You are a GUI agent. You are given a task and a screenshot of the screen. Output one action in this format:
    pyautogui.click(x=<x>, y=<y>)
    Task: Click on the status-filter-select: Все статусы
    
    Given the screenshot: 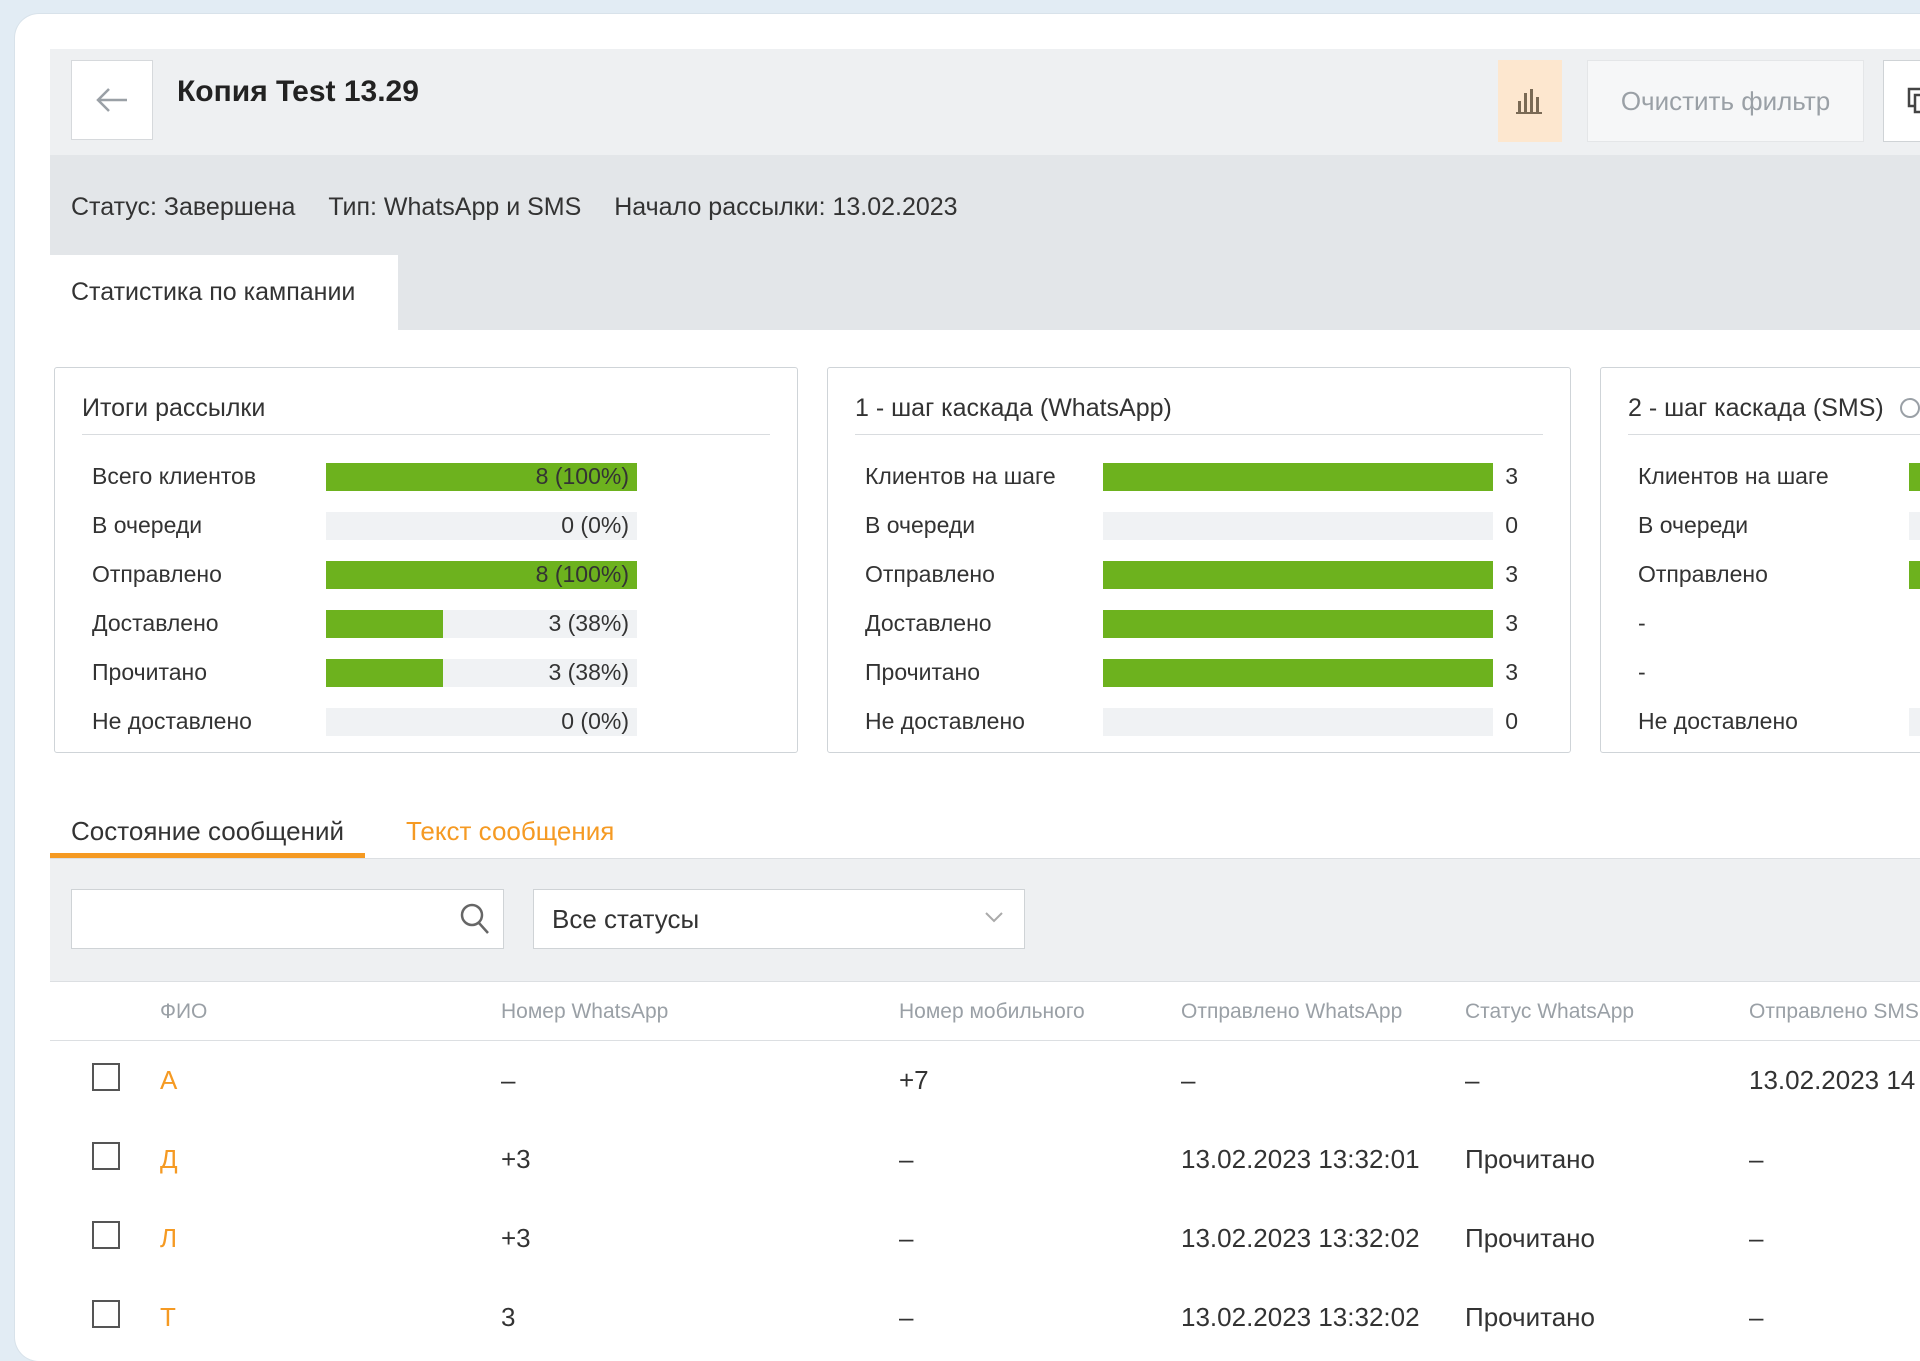 What is the action you would take?
    pyautogui.click(x=779, y=919)
    